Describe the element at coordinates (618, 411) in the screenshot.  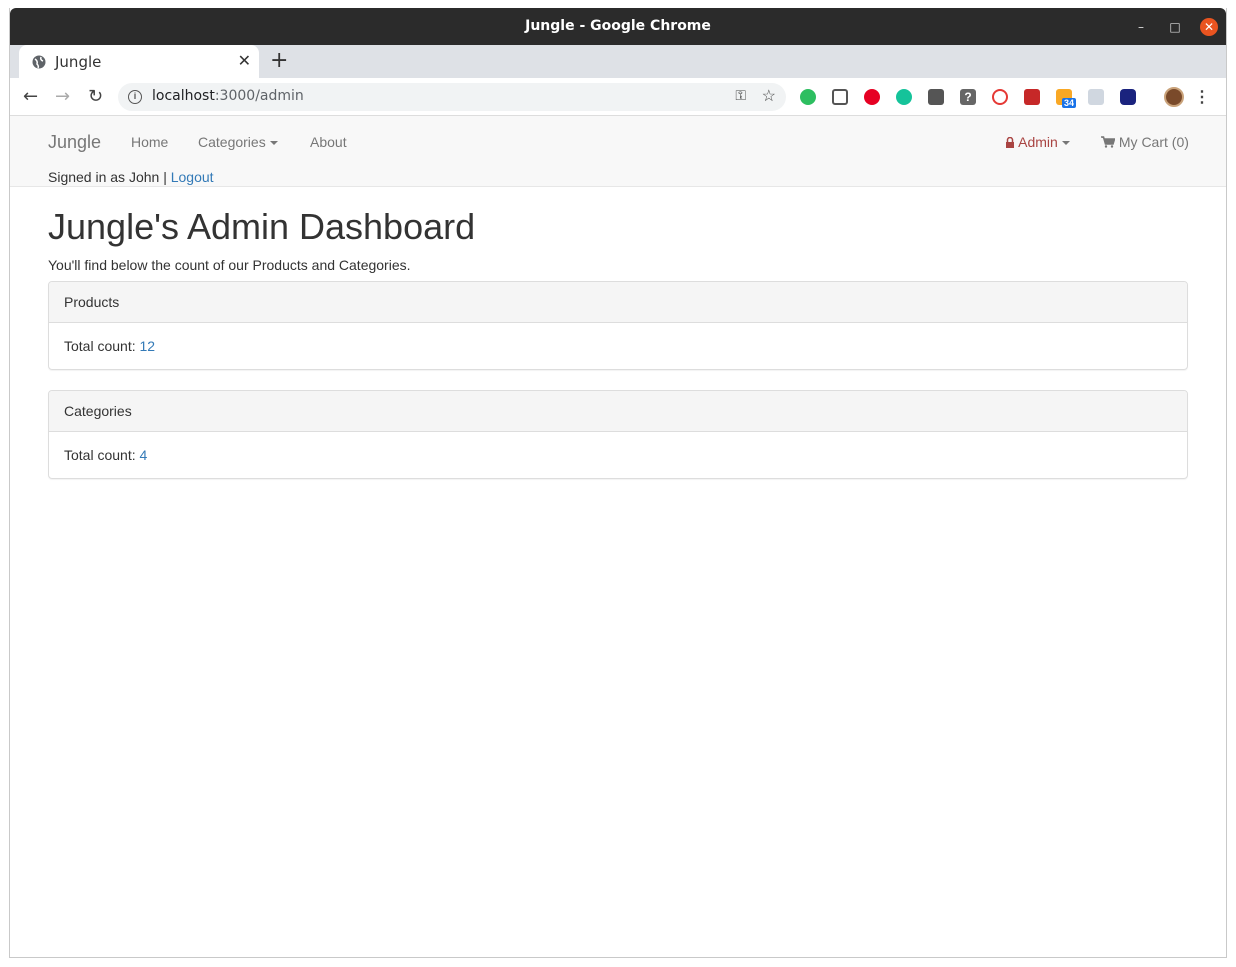
I see `panel-heading: Categories` at that location.